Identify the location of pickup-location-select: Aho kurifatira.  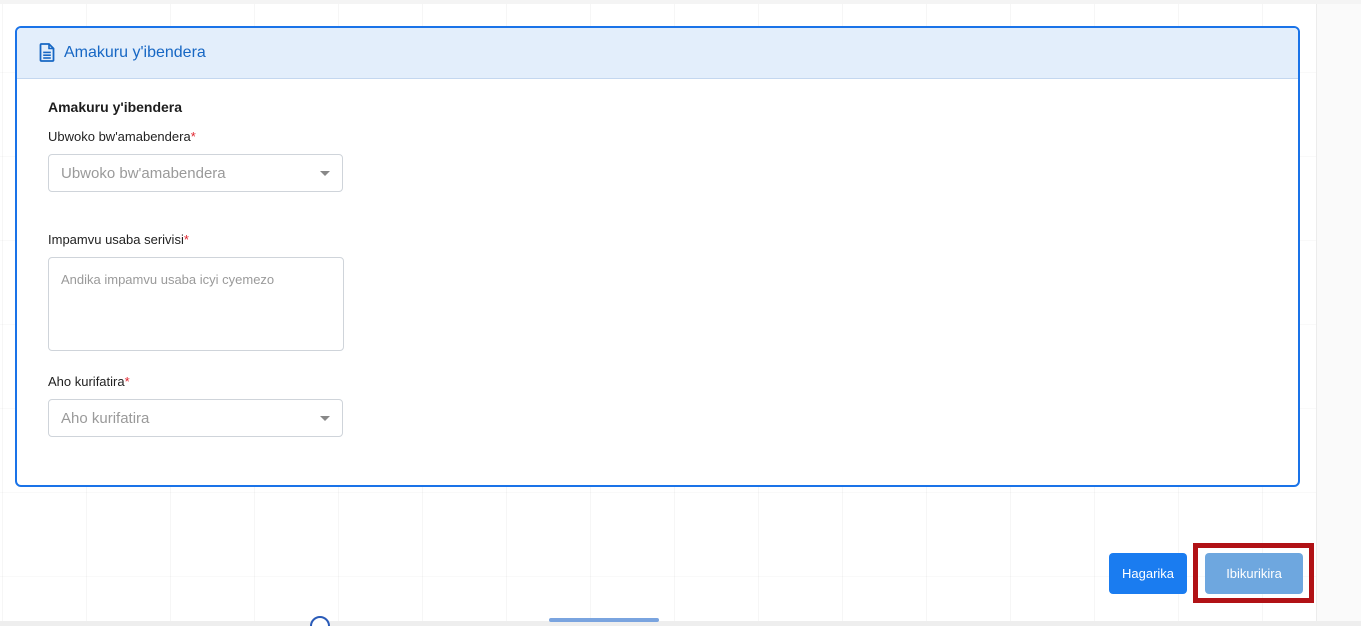
(195, 418).